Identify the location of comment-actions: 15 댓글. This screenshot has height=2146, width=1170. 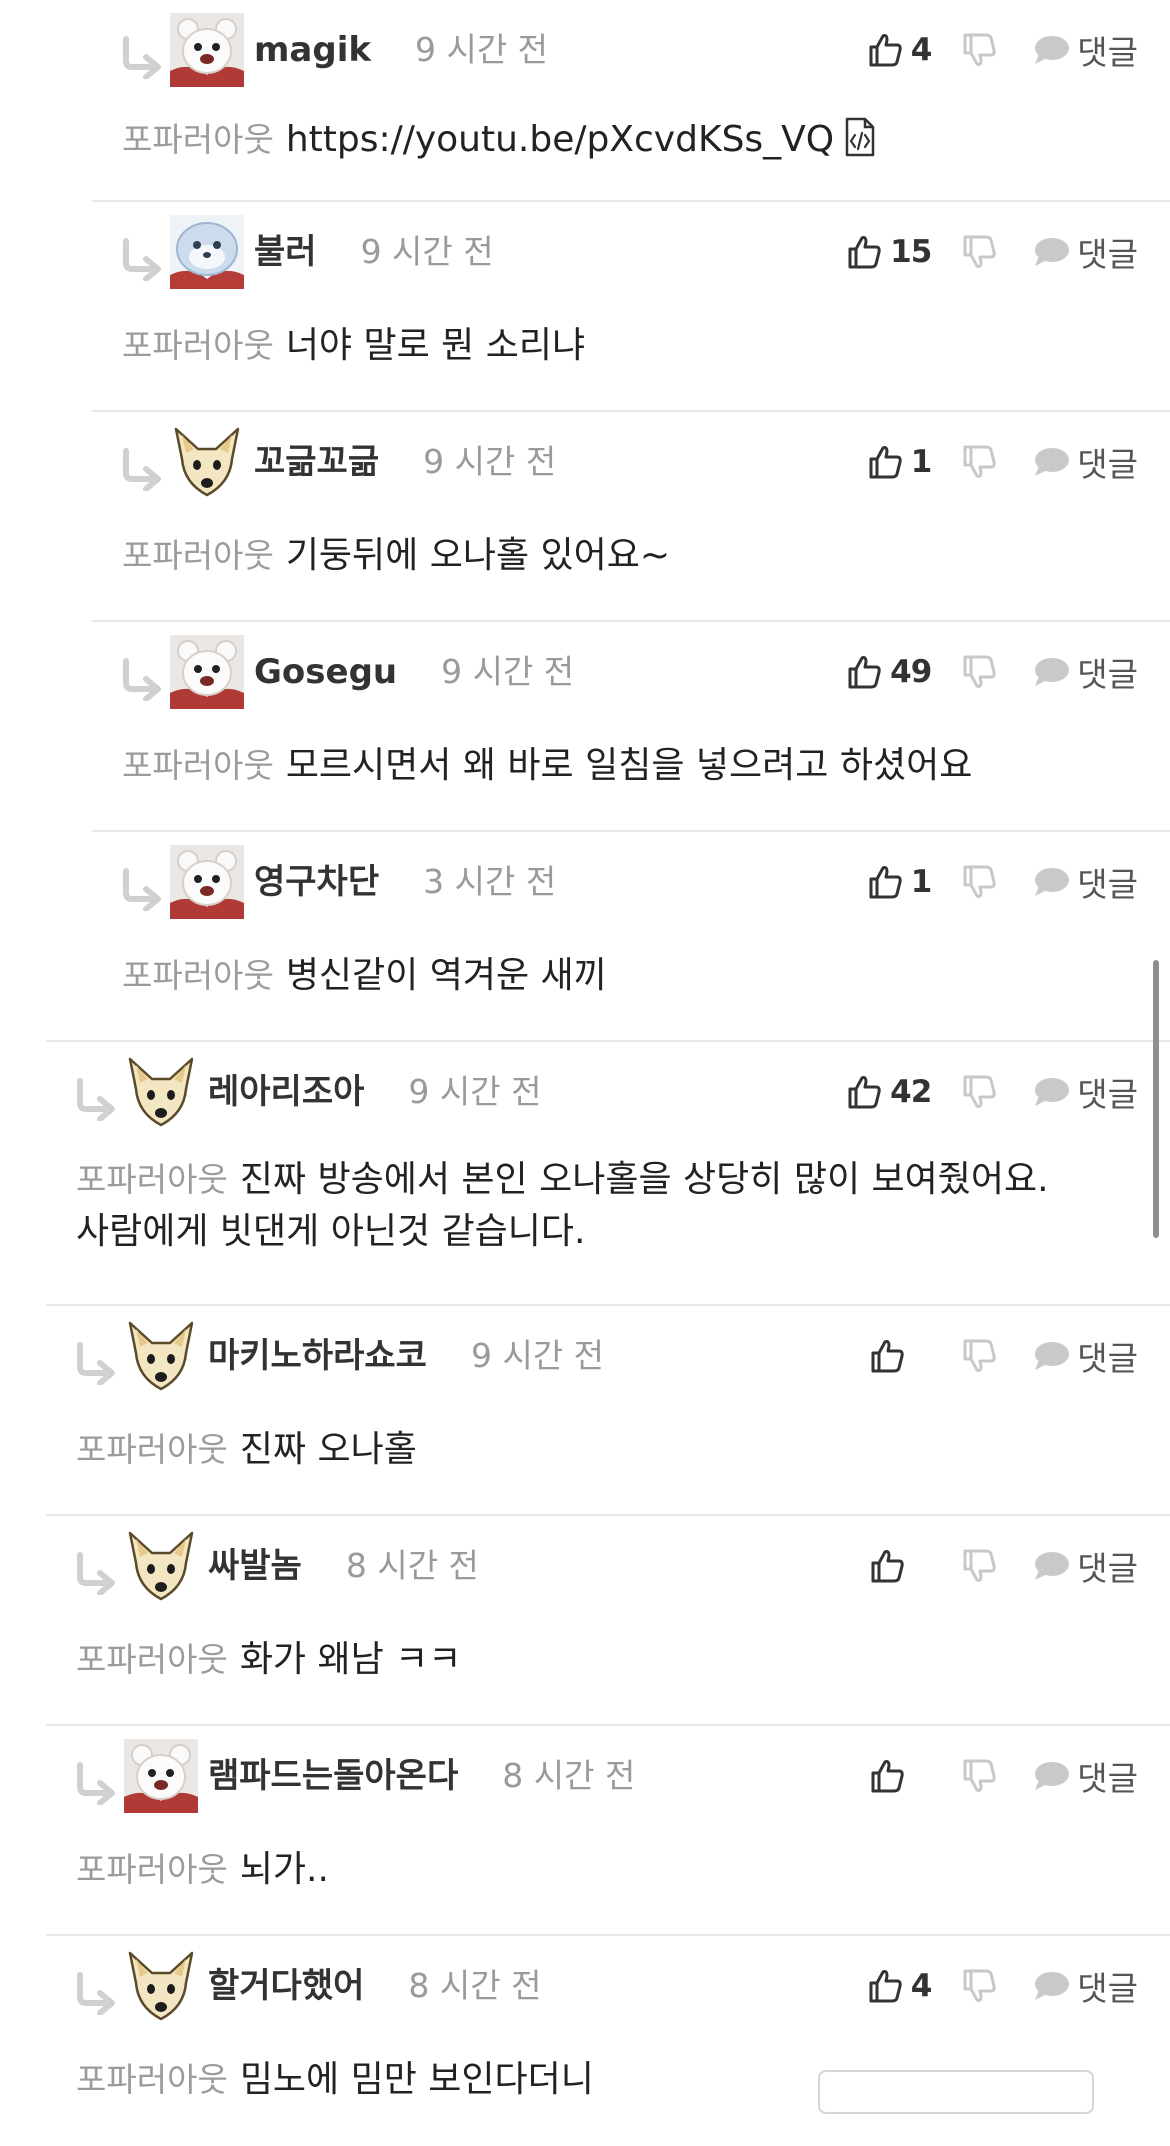
(992, 252).